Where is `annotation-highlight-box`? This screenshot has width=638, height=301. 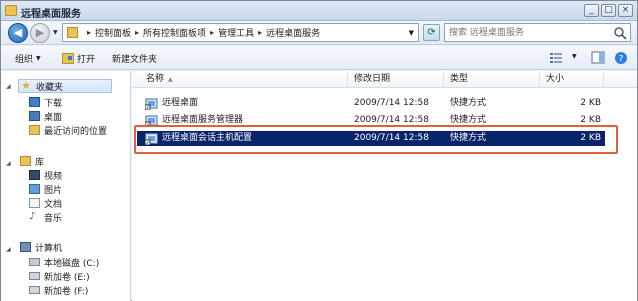 annotation-highlight-box is located at coordinates (376, 139).